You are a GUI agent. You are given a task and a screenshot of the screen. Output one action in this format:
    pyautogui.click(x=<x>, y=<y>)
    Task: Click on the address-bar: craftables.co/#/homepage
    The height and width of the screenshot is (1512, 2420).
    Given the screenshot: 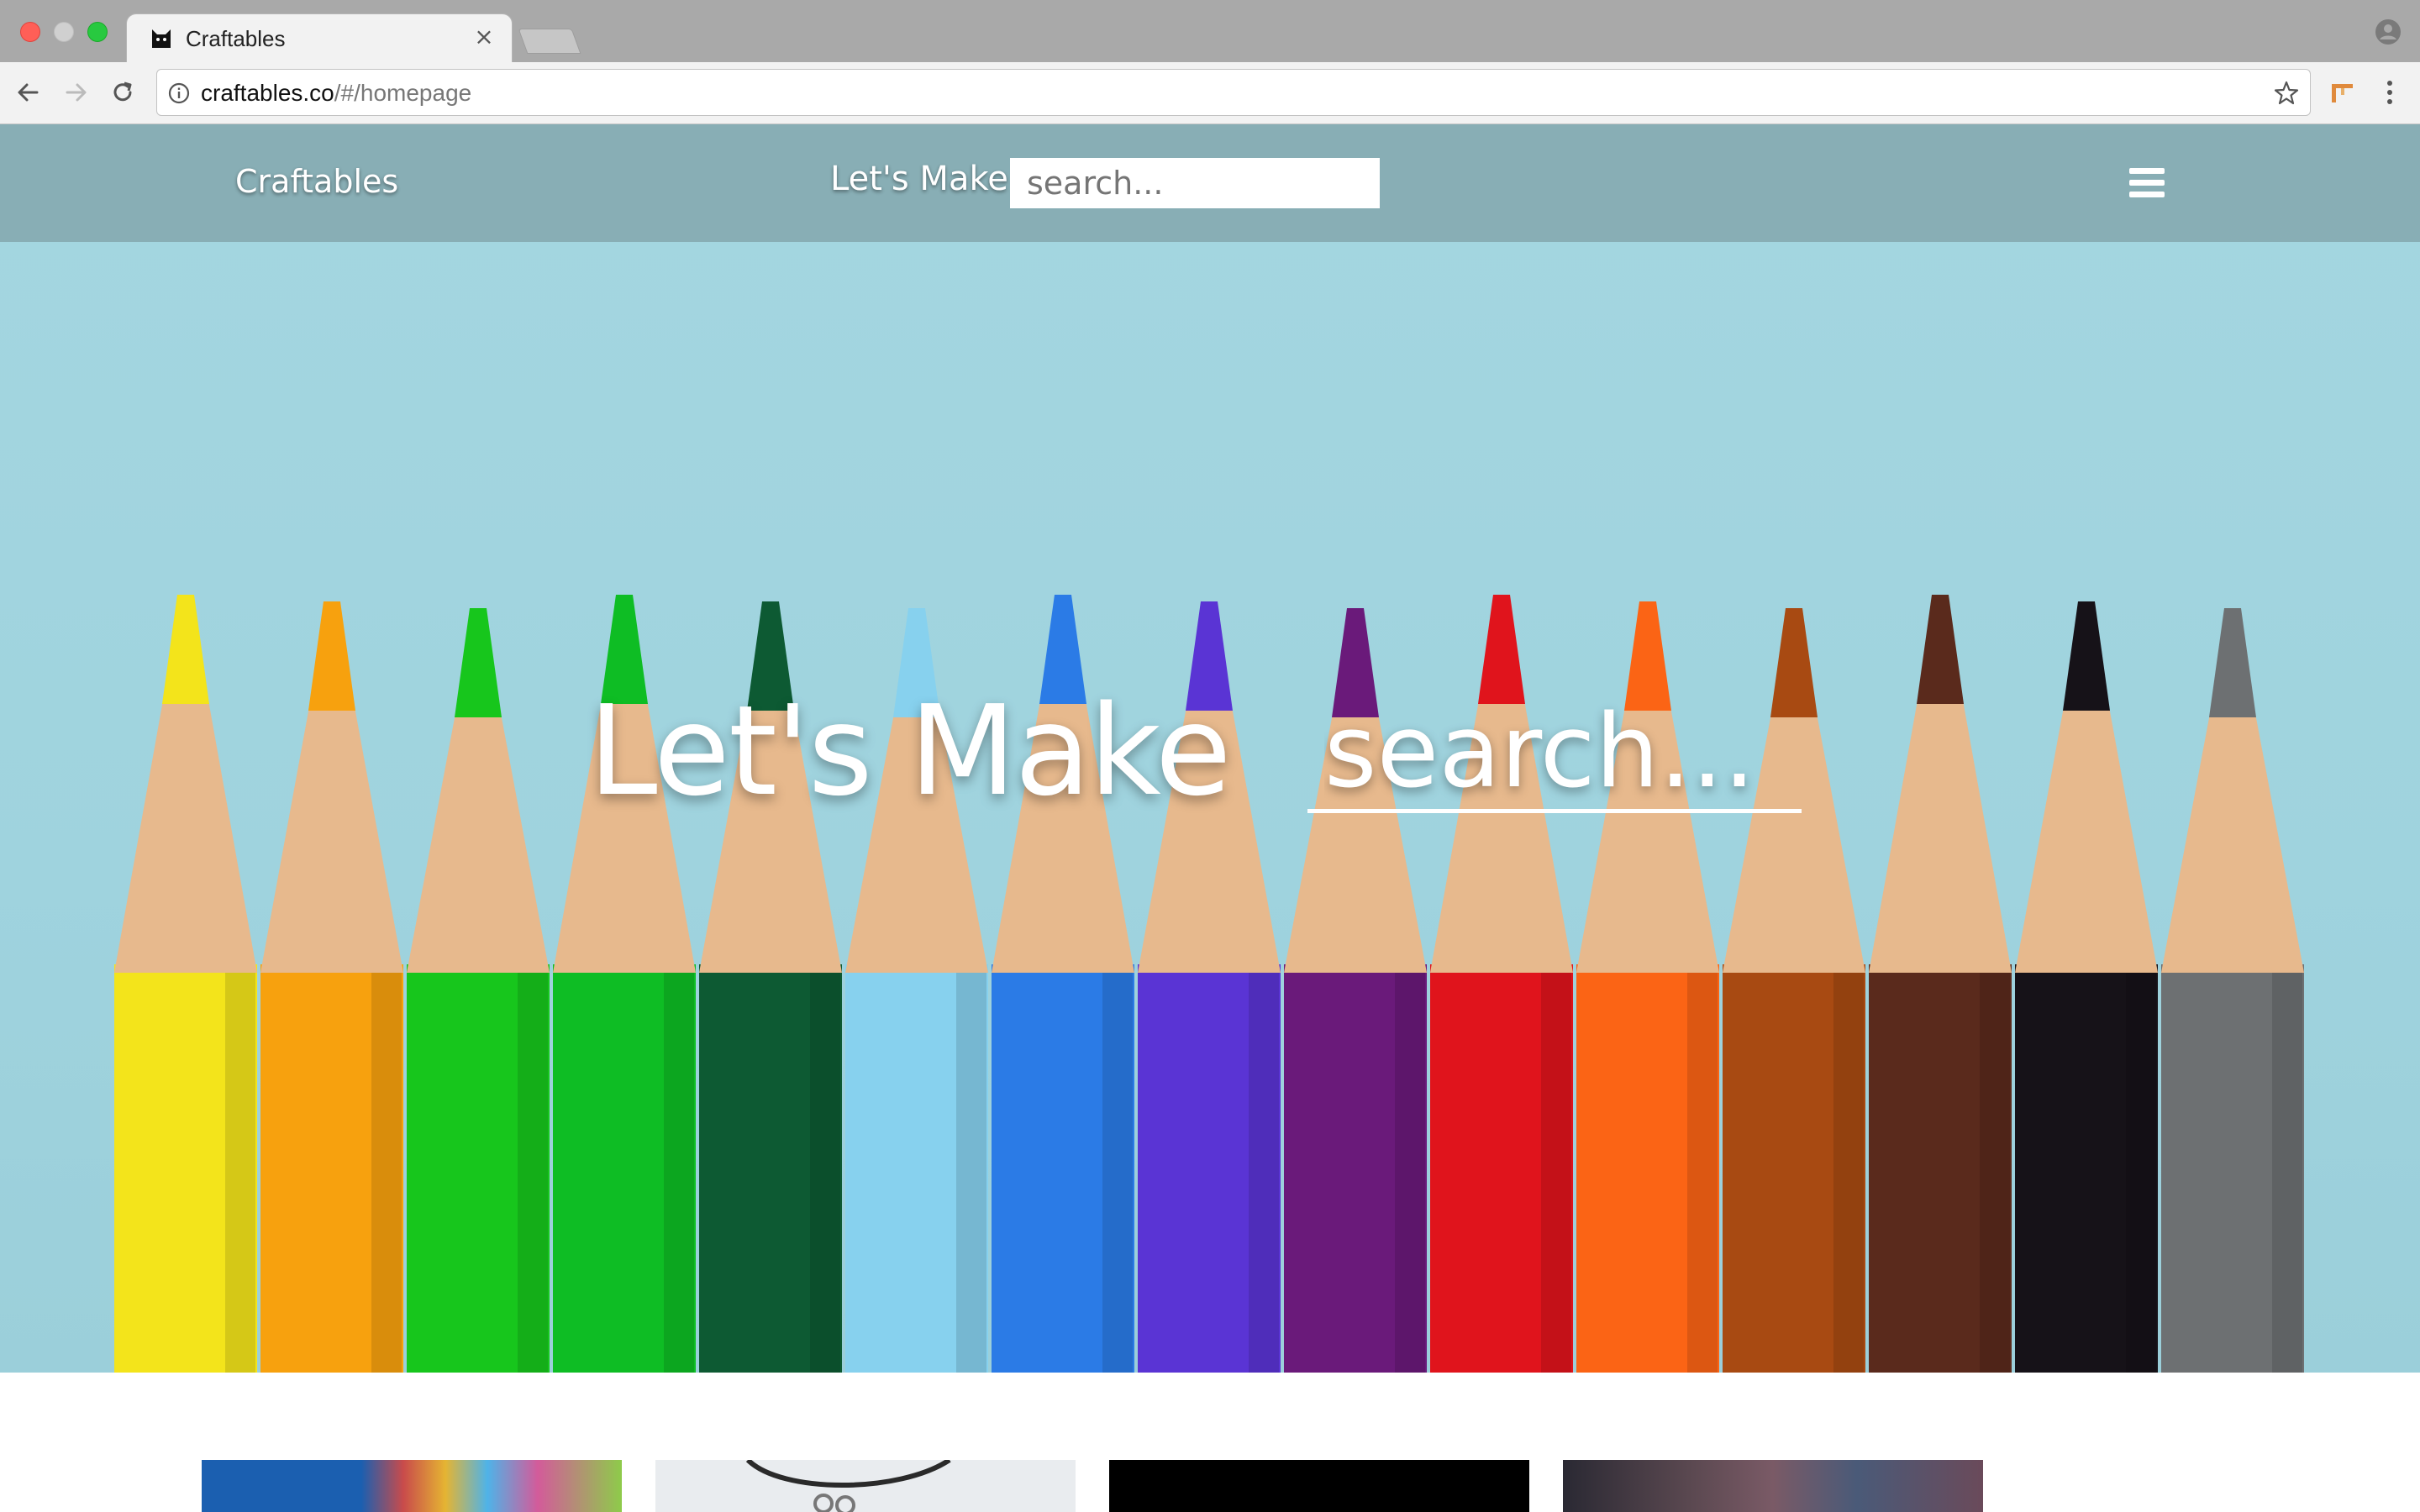 What is the action you would take?
    pyautogui.click(x=1233, y=92)
    